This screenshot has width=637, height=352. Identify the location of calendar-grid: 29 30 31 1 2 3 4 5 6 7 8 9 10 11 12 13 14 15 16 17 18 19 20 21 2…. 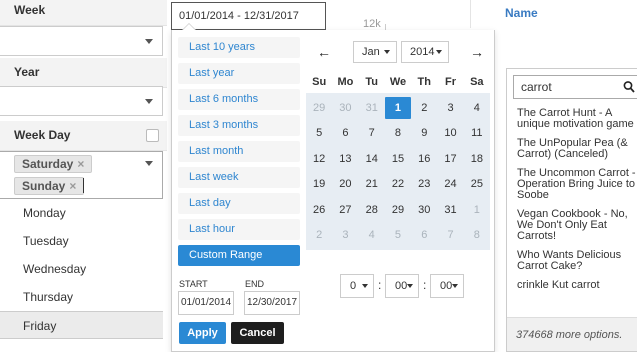
(398, 171).